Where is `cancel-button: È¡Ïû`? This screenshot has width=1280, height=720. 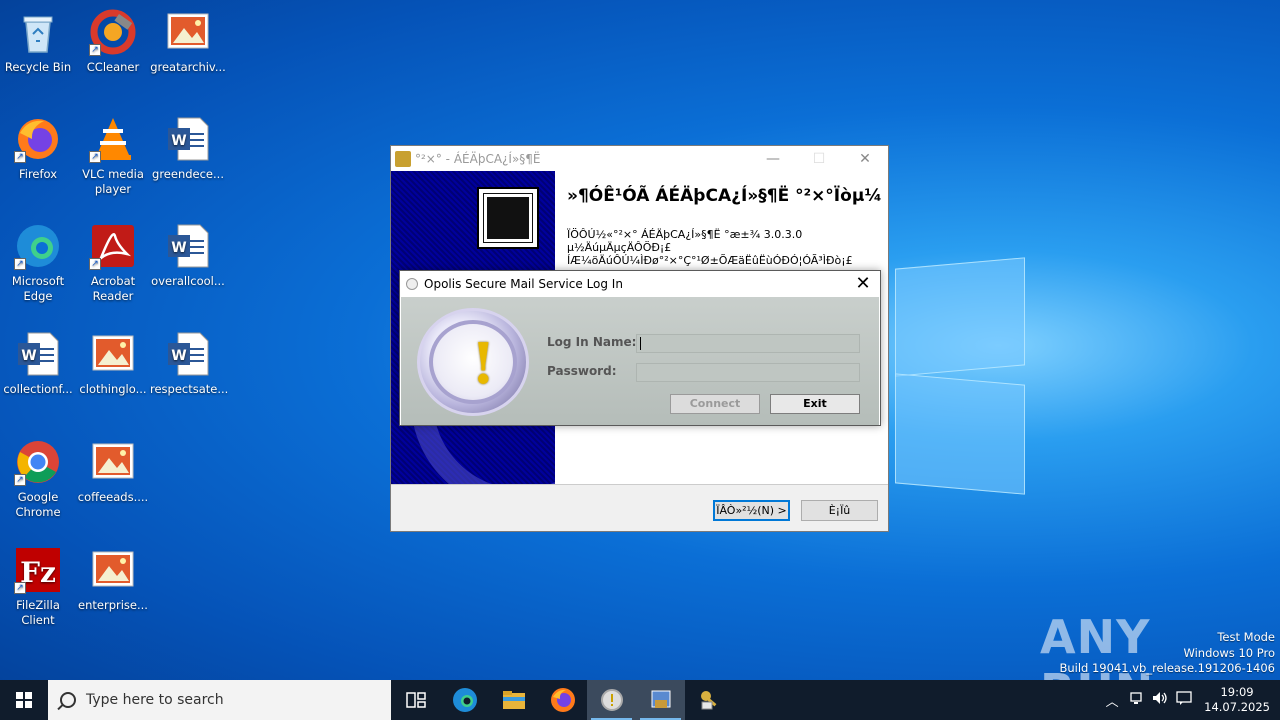
cancel-button: È¡Ïû is located at coordinates (839, 510).